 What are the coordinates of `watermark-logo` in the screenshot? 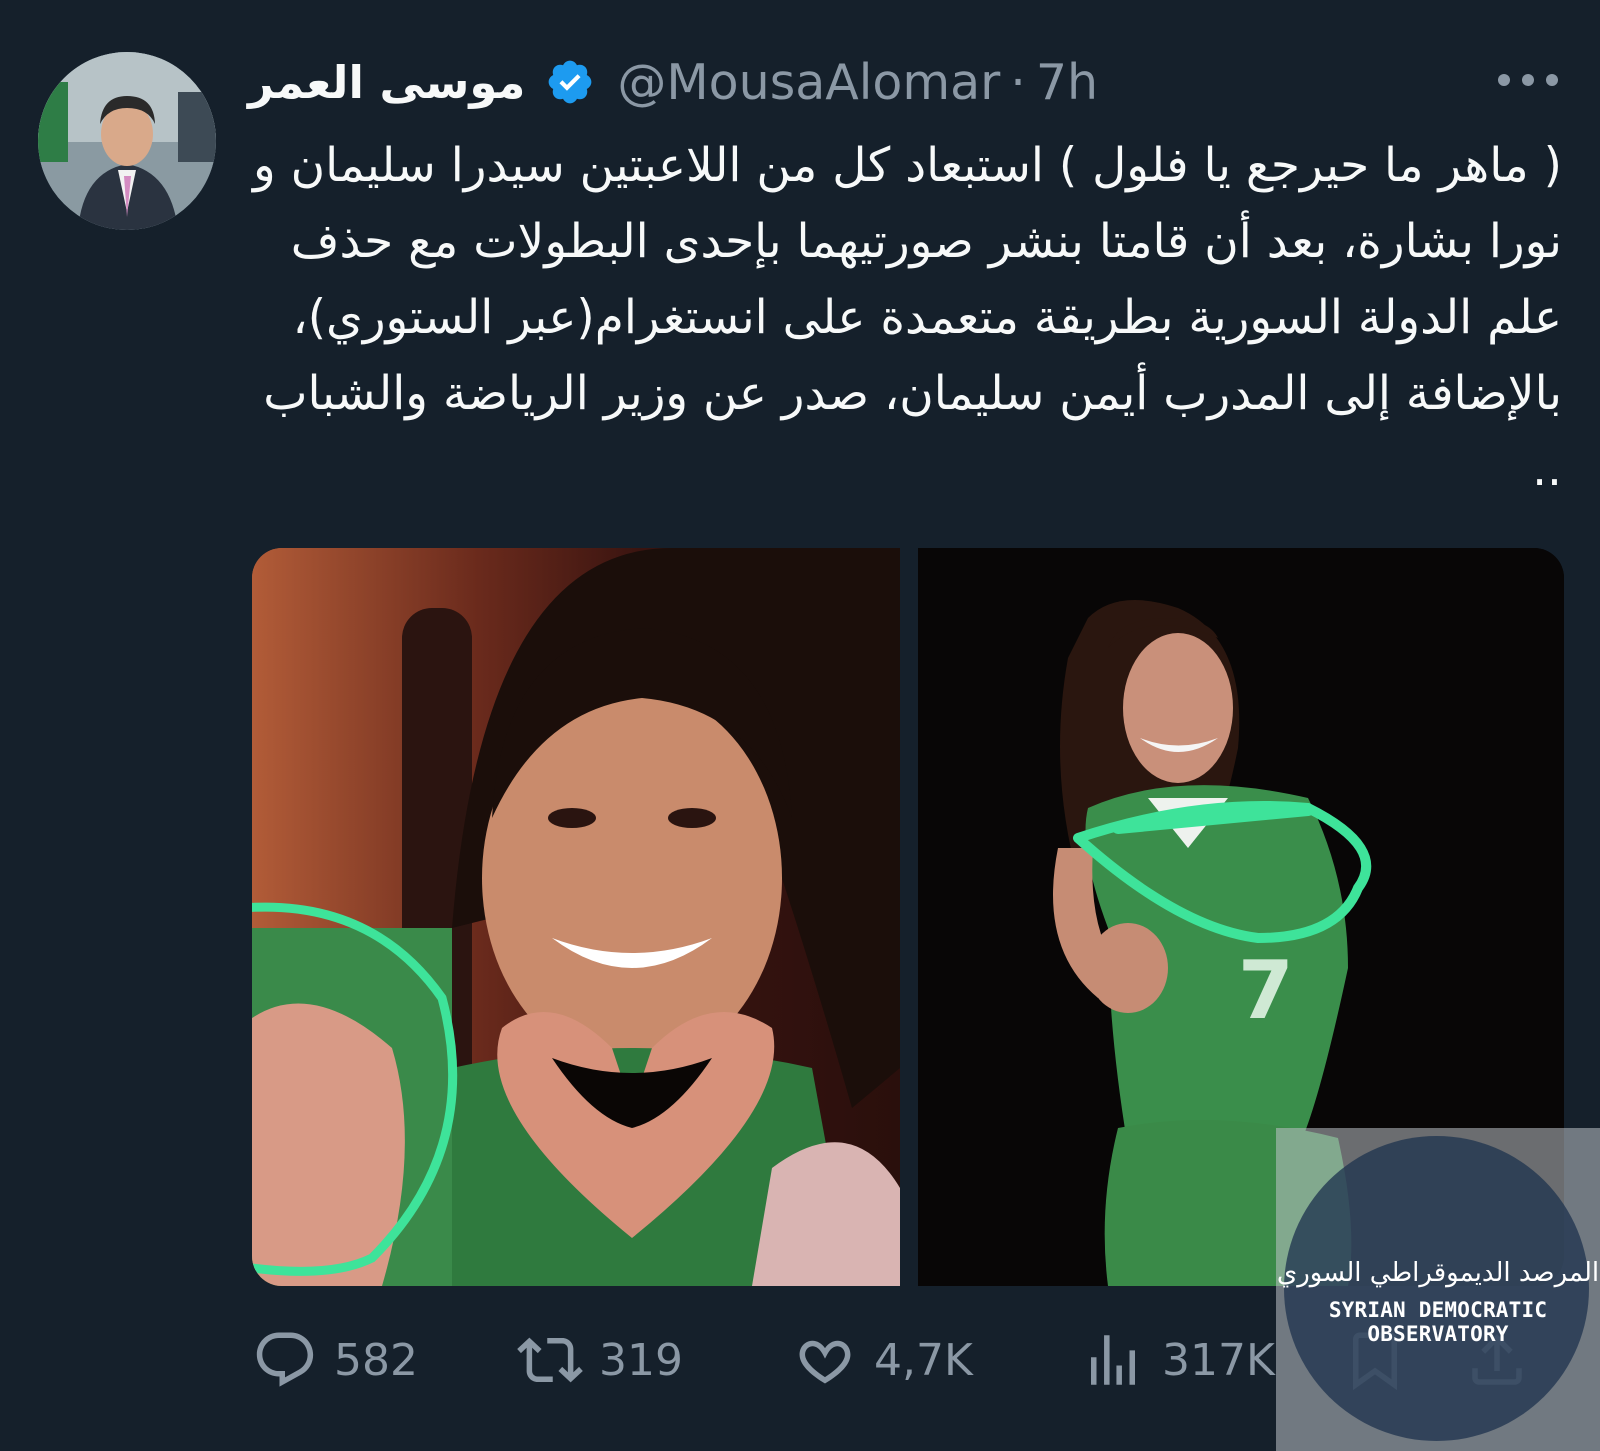 It's located at (1436, 1288).